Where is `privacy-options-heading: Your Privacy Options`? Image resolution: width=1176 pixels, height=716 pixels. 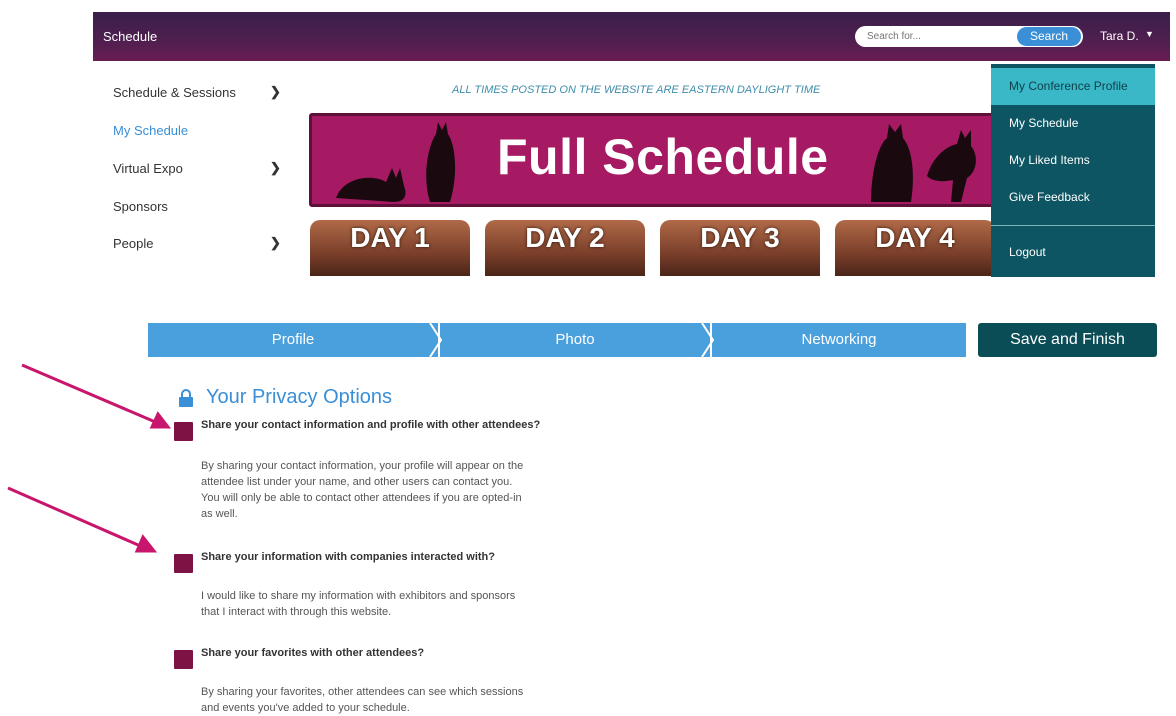
privacy-options-heading: Your Privacy Options is located at coordinates (299, 397).